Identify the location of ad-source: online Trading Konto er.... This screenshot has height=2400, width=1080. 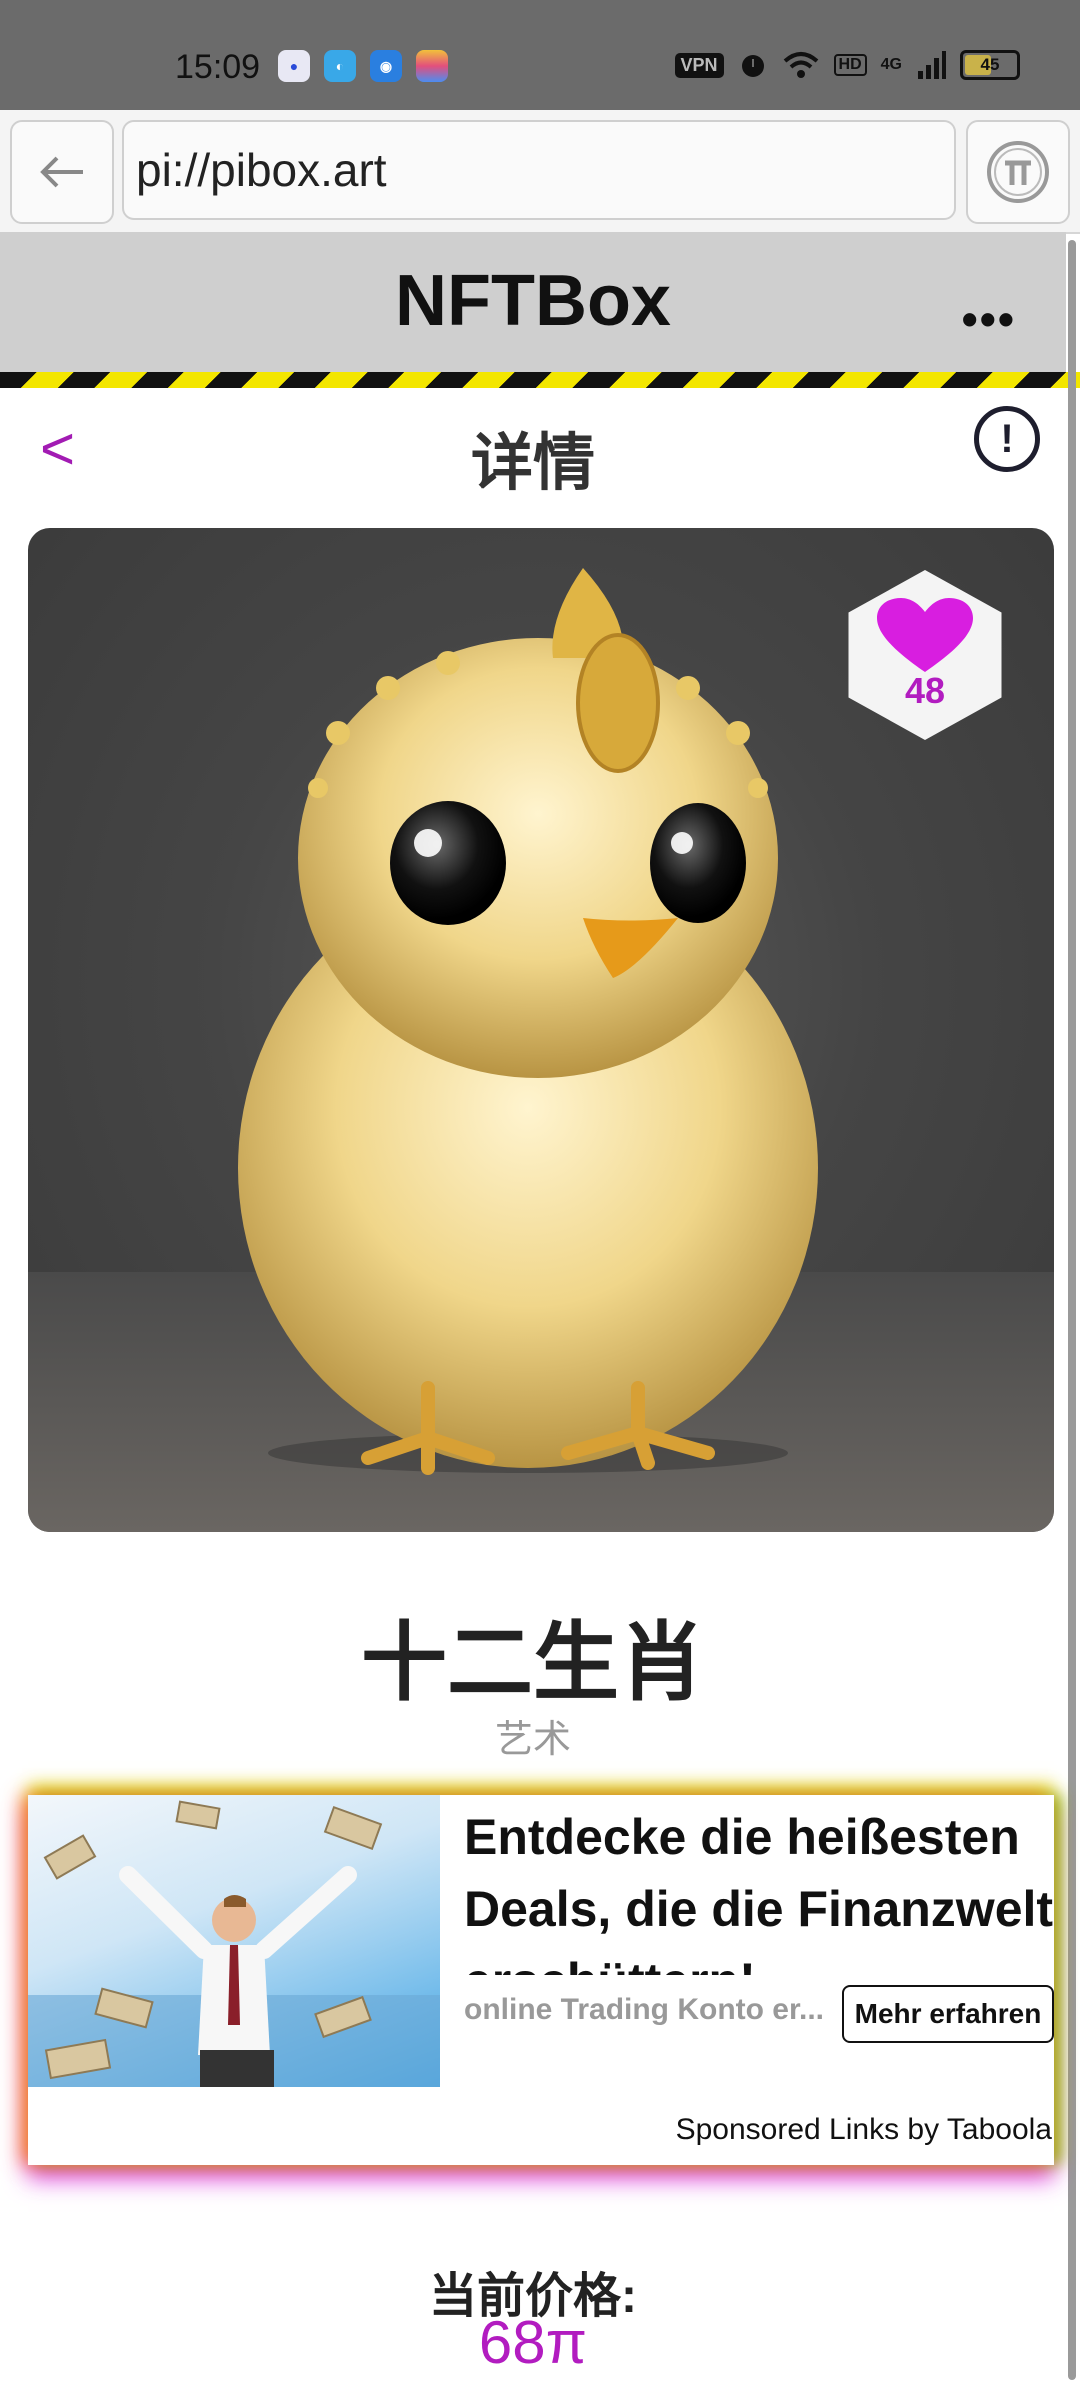
(644, 2009).